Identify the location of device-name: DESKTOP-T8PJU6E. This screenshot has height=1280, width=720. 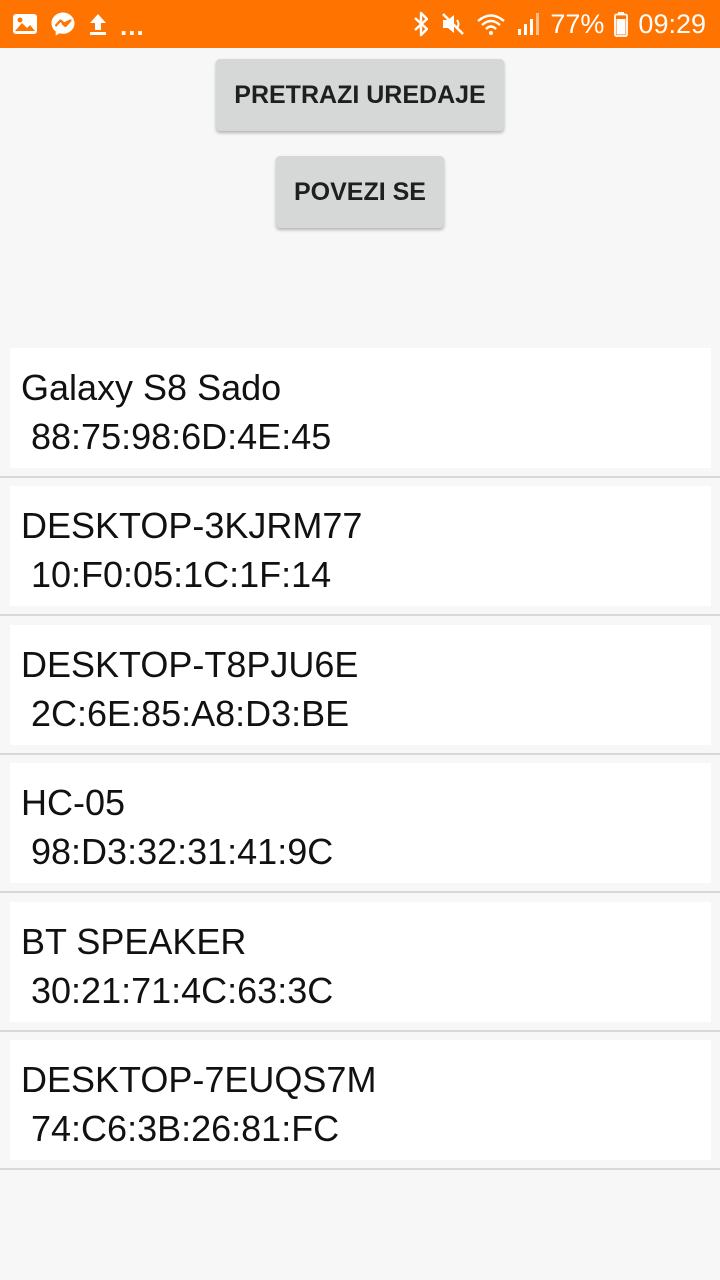
(190, 664).